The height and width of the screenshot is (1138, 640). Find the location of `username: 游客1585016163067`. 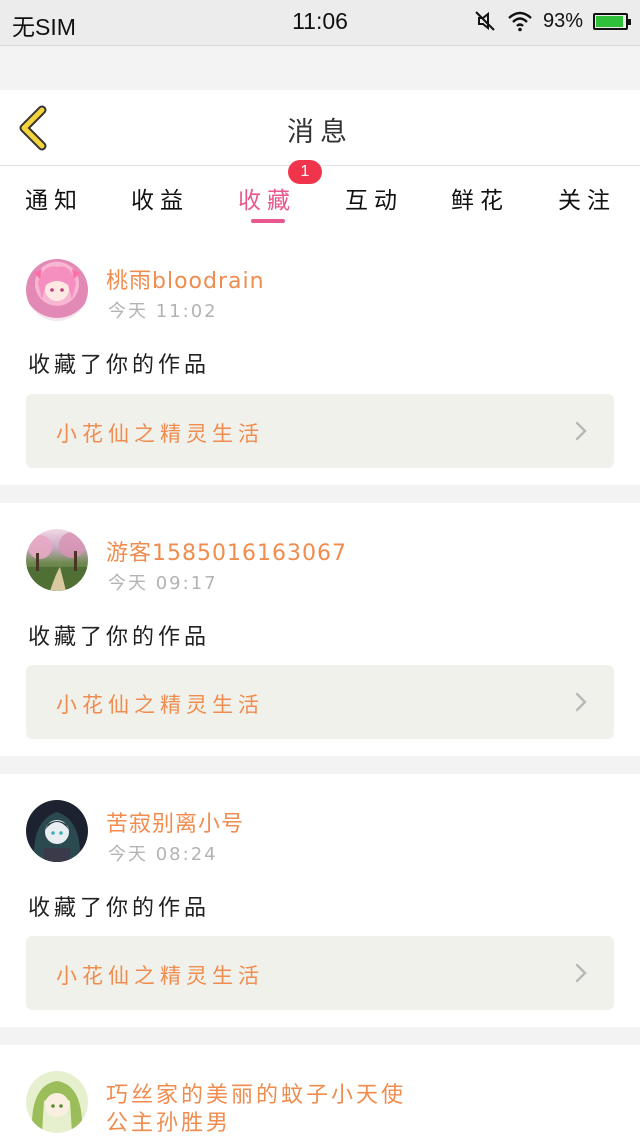

username: 游客1585016163067 is located at coordinates (226, 551).